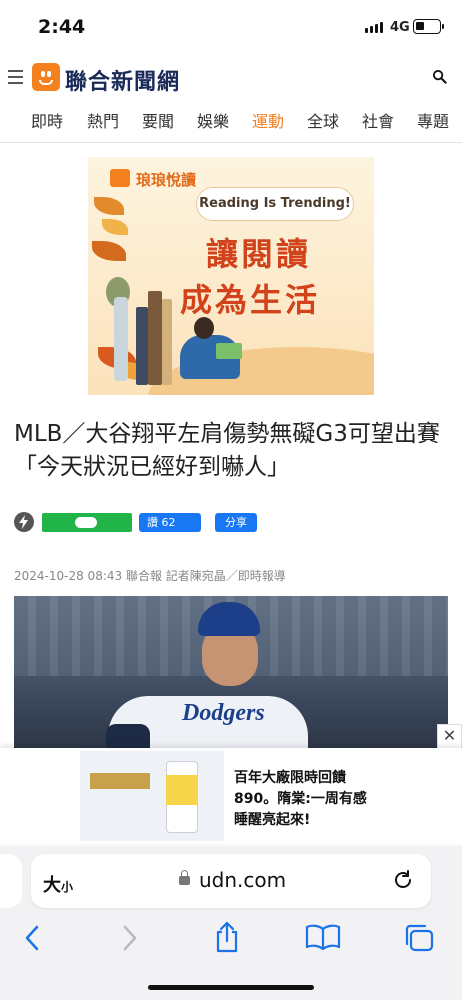 Image resolution: width=462 pixels, height=1000 pixels. I want to click on banner-headline-2: 成為生活, so click(250, 300).